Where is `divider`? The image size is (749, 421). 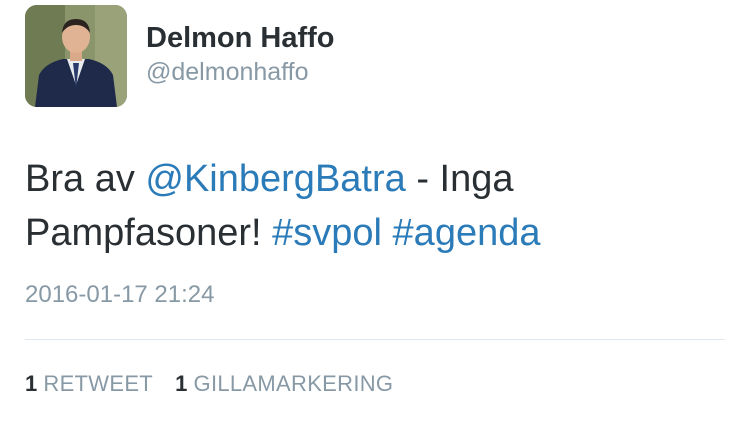
divider is located at coordinates (375, 339).